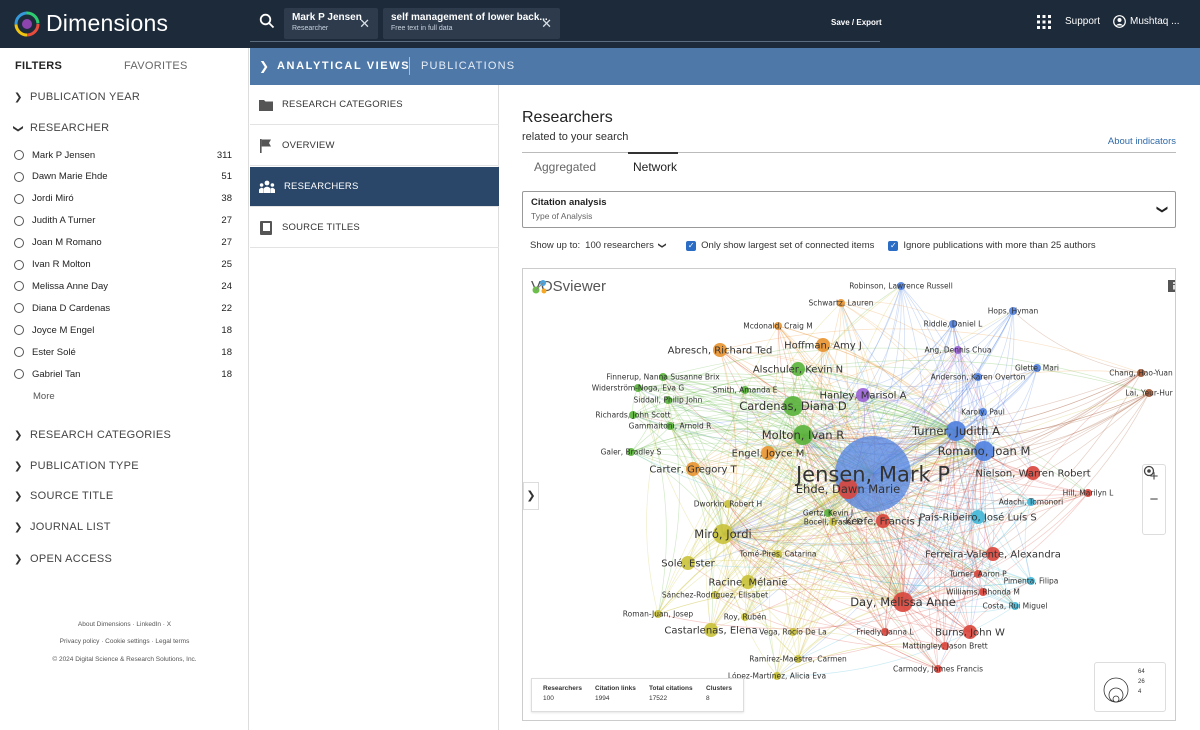 The width and height of the screenshot is (1200, 730). What do you see at coordinates (1031, 581) in the screenshot?
I see `node-label: Pimenta, Filipa` at bounding box center [1031, 581].